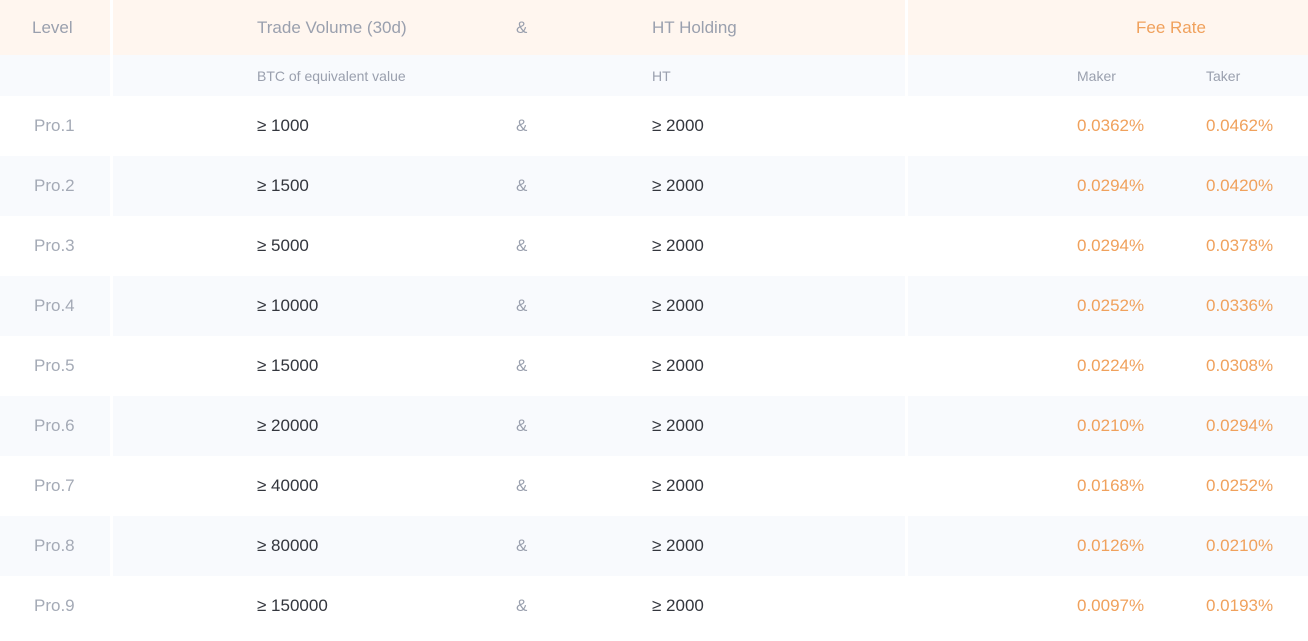  I want to click on table-row: Pro.2 ≥ 1500 & ≥ 2000 0.0294% 0.0420%, so click(654, 186).